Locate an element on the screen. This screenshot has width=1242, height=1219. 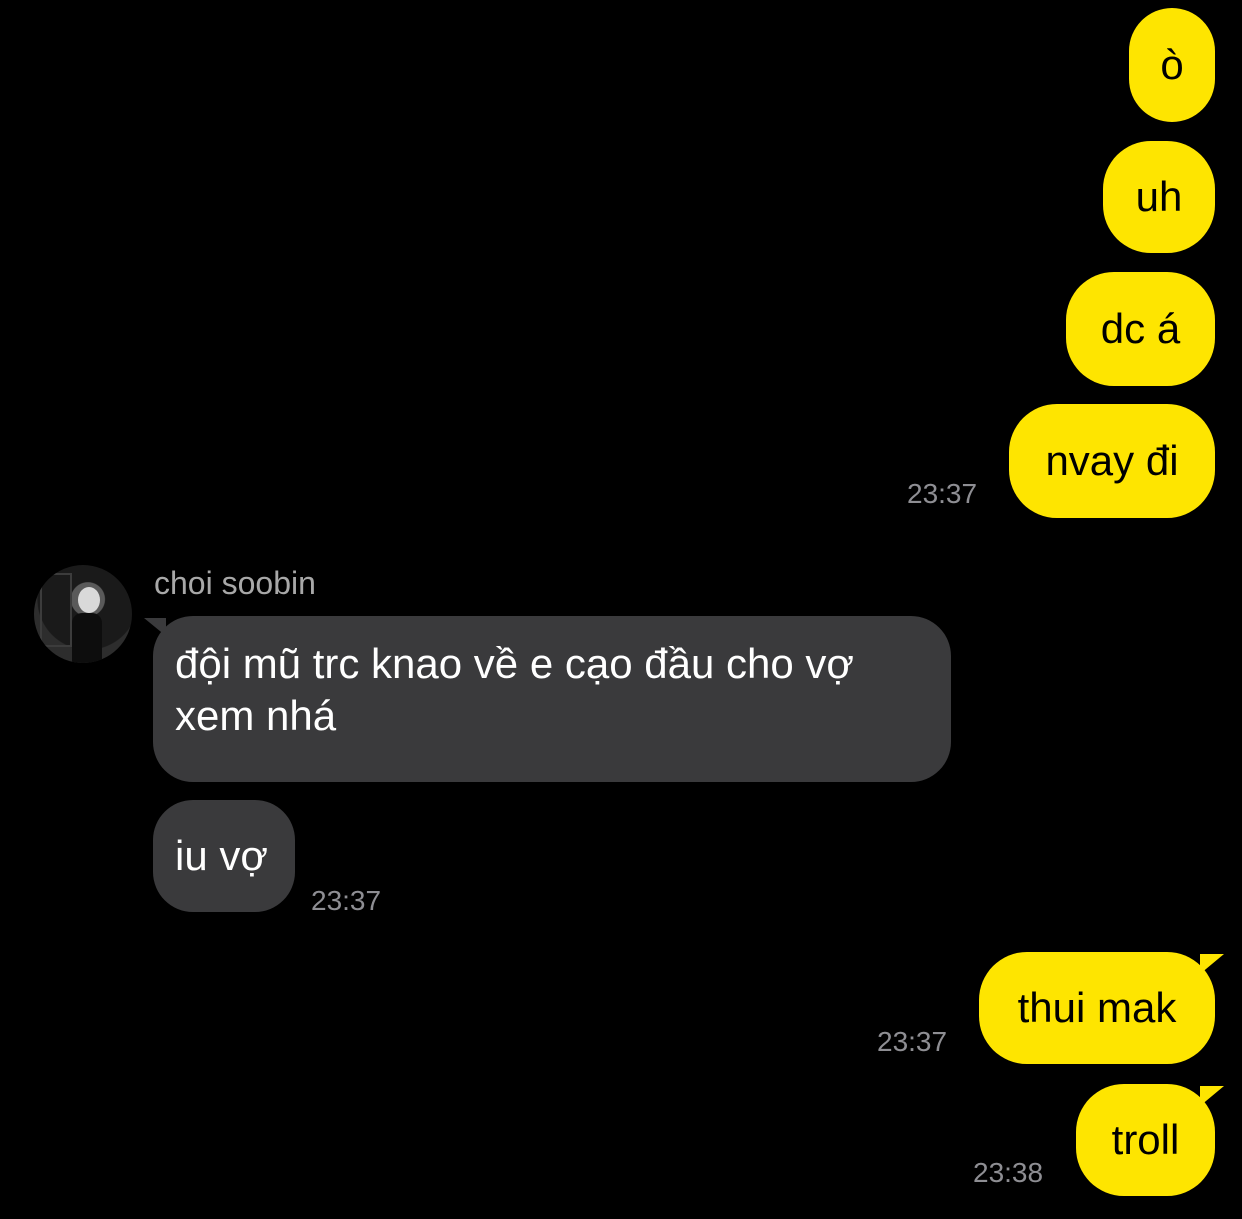
message-text: dc á is located at coordinates (1140, 328).